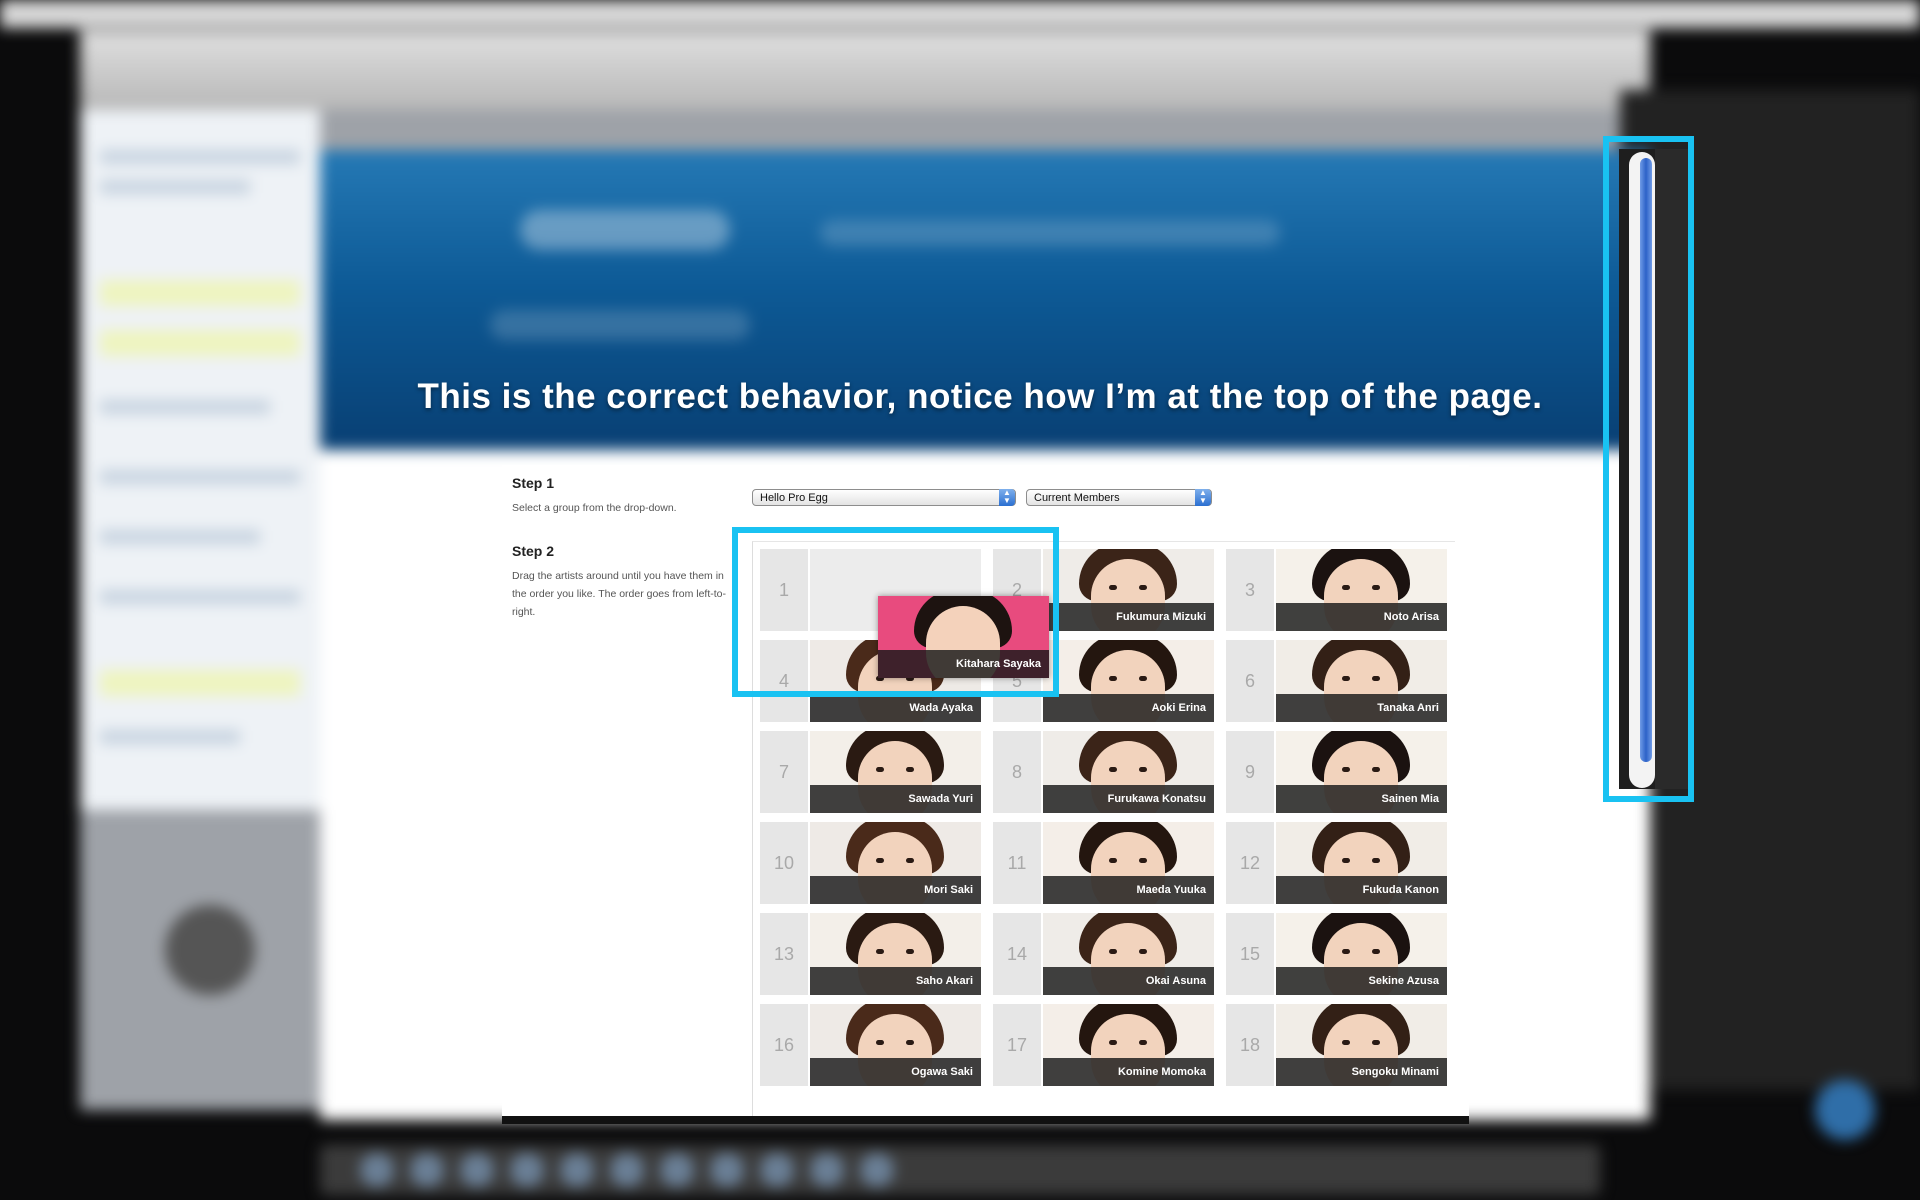 The width and height of the screenshot is (1920, 1200). What do you see at coordinates (1361, 863) in the screenshot?
I see `artist-card: Fukuda Kanon` at bounding box center [1361, 863].